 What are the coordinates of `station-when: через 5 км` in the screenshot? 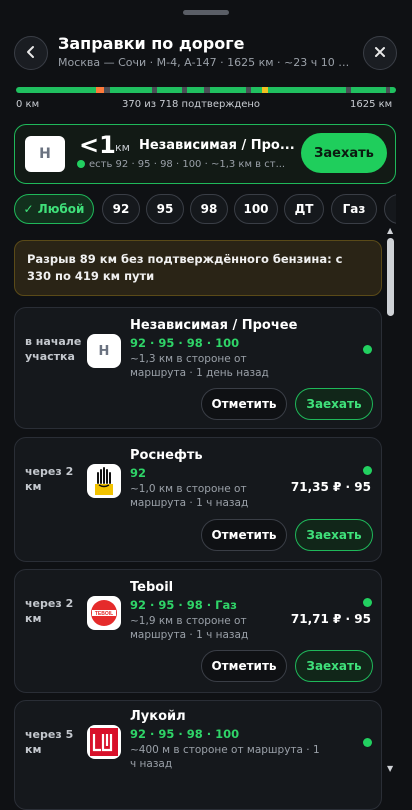 It's located at (49, 742).